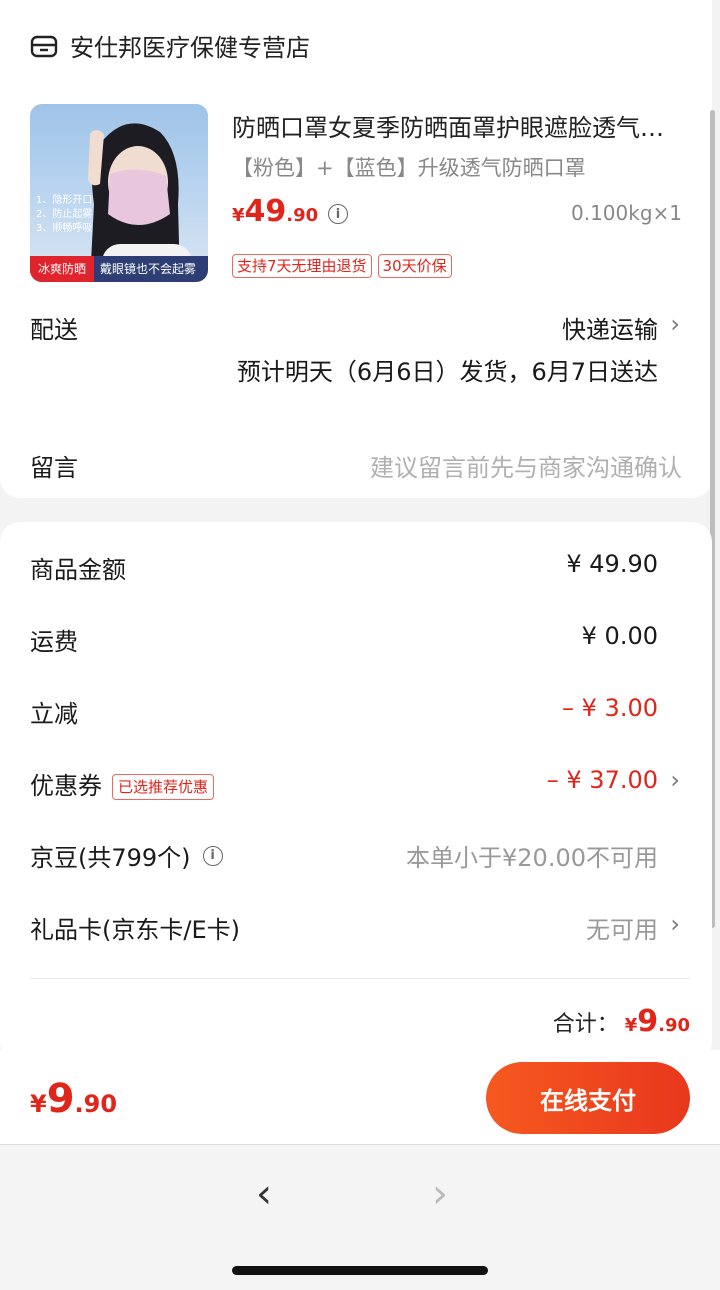 The height and width of the screenshot is (1290, 720). What do you see at coordinates (119, 193) in the screenshot?
I see `product-image: 1、隐形开口 2、防止起雾 3、顺畅呼吸 冰爽防晒 戴眼镜也不会起雾` at bounding box center [119, 193].